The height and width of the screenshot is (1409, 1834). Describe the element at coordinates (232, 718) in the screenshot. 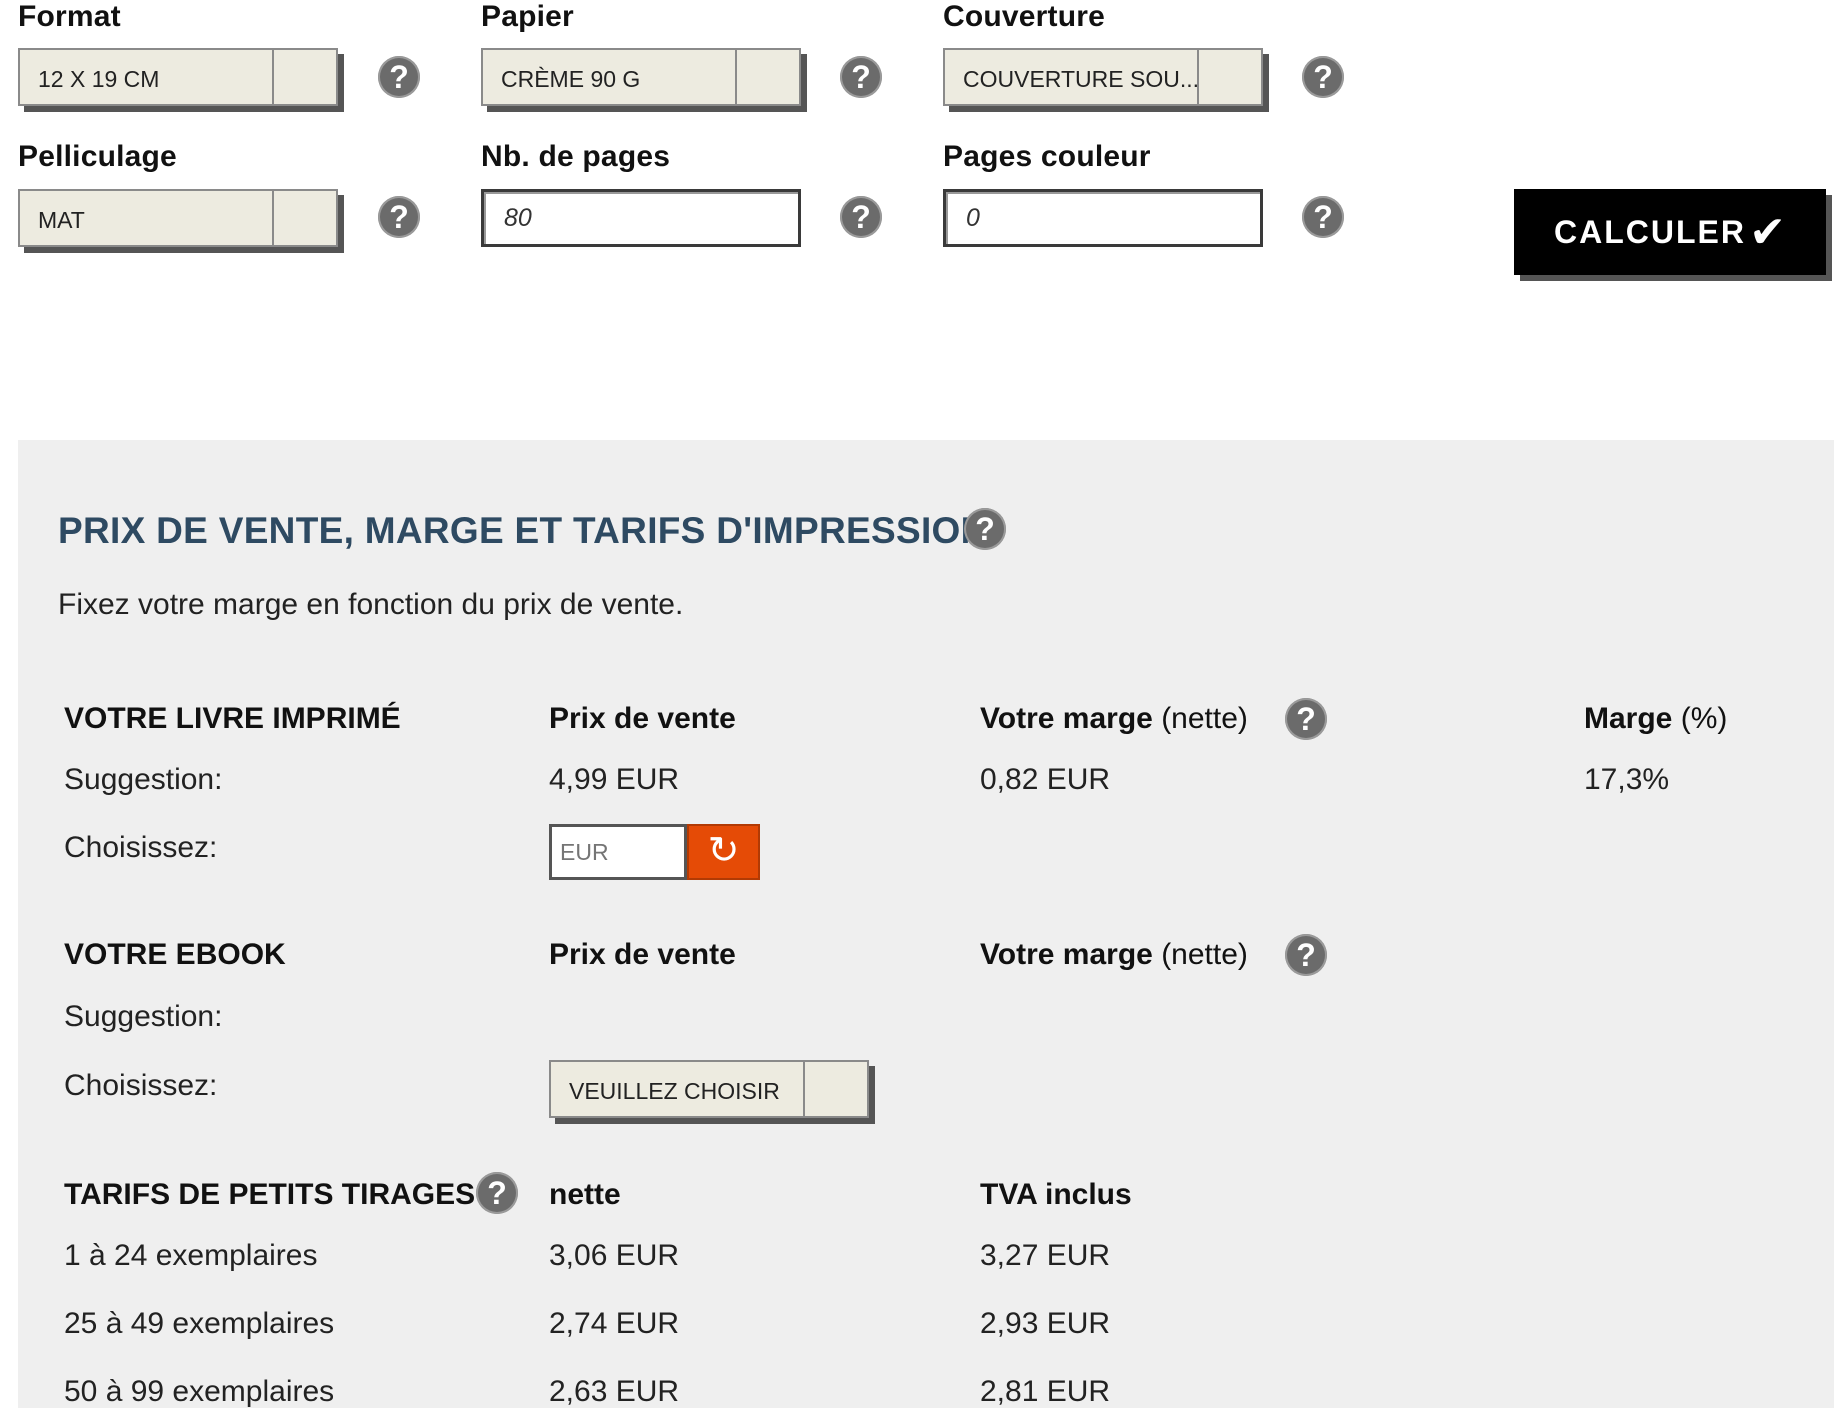

I see `printed-heading: VOTRE LIVRE IMPRIMÉ` at that location.